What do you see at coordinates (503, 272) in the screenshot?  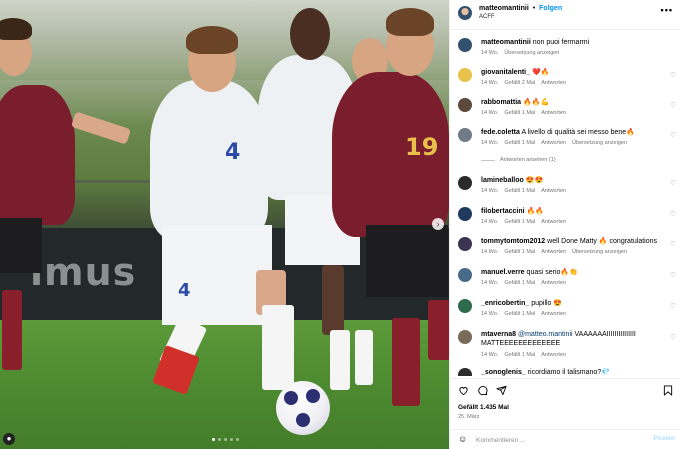 I see `comment-username: manuel.verre` at bounding box center [503, 272].